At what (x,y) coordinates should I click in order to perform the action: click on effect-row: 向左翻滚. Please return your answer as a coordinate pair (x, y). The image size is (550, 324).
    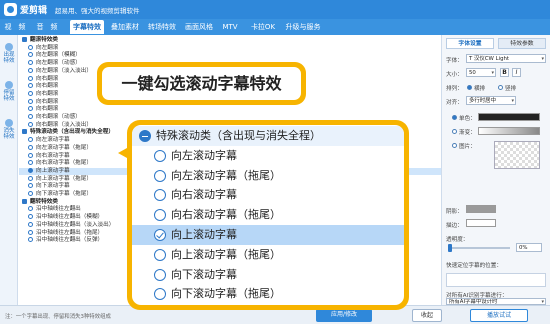
    Looking at the image, I should click on (230, 48).